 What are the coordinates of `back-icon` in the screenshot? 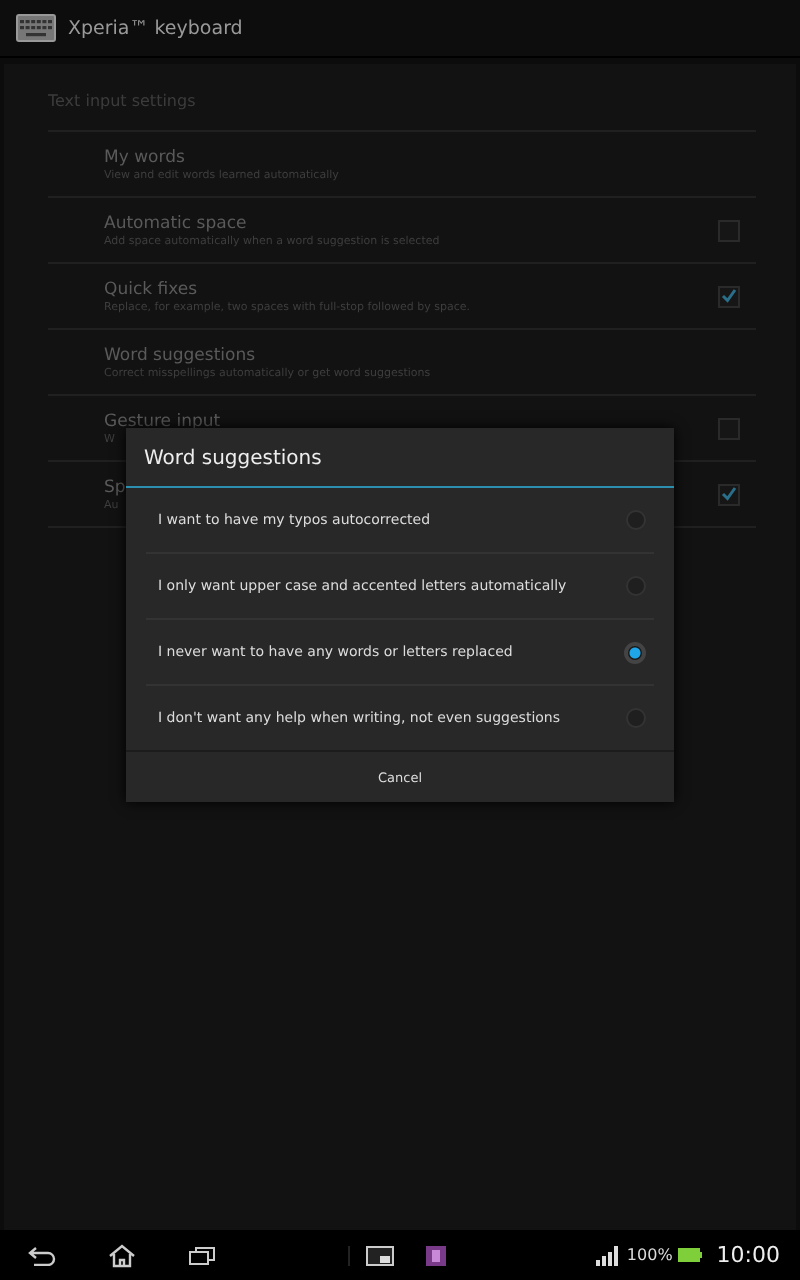 It's located at (42, 1255).